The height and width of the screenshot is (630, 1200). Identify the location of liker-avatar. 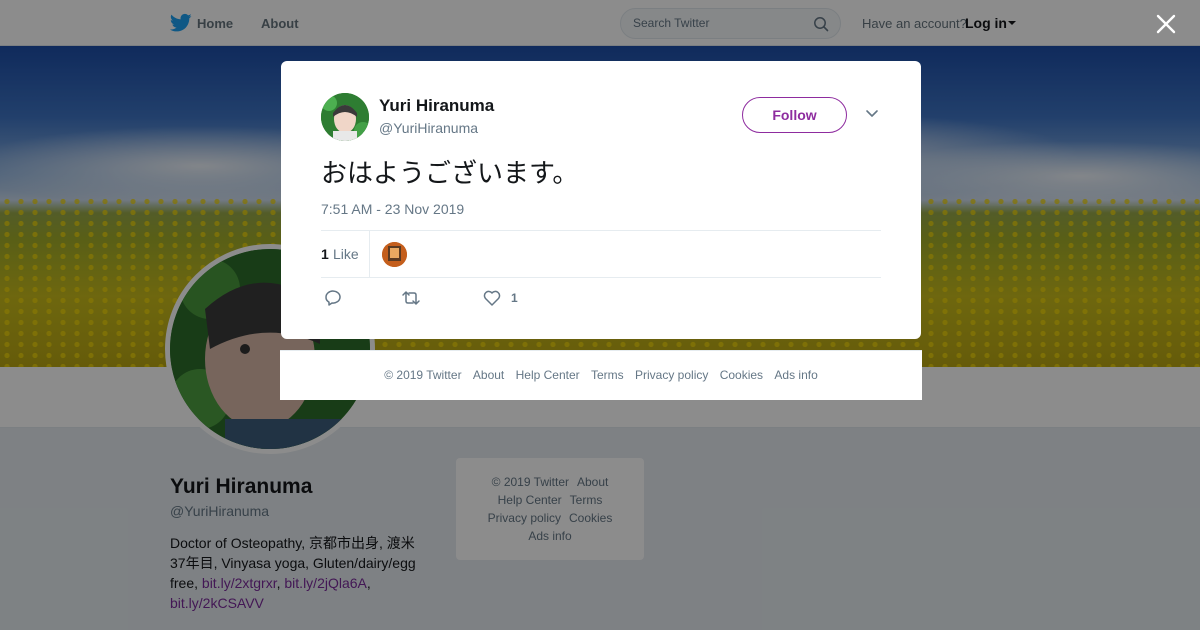
(394, 254).